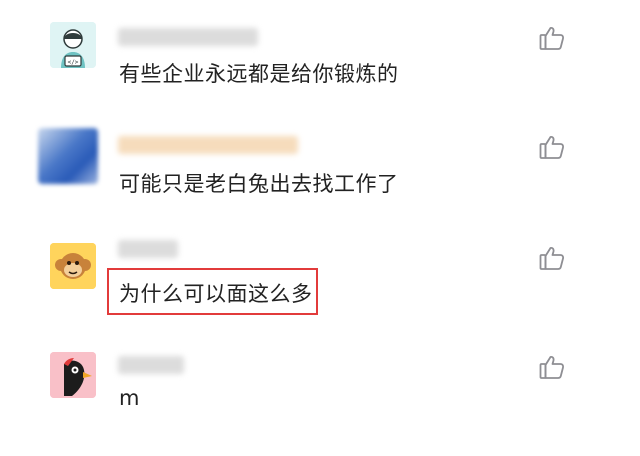 Image resolution: width=640 pixels, height=456 pixels. Describe the element at coordinates (73, 266) in the screenshot. I see `monkey-avatar-icon` at that location.